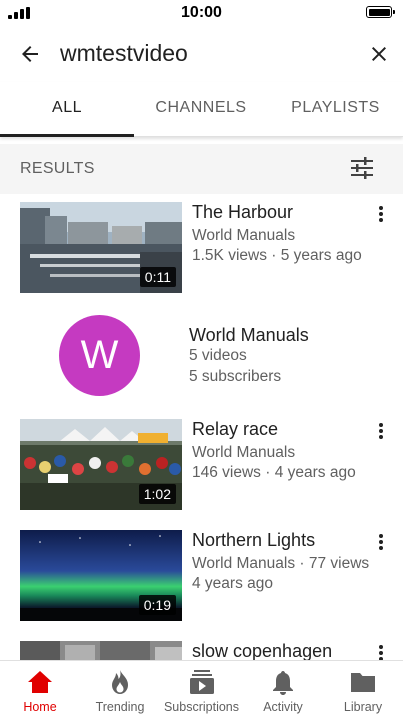 This screenshot has height=717, width=403. What do you see at coordinates (253, 540) in the screenshot?
I see `video-title: Northern Lights` at bounding box center [253, 540].